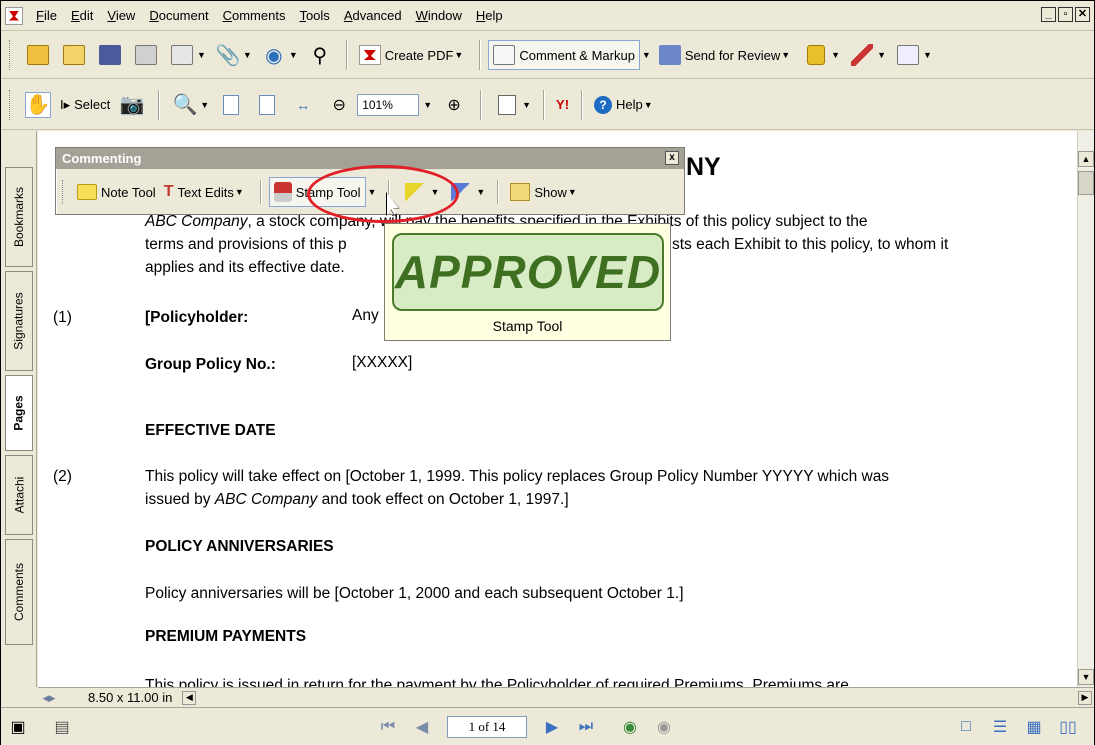  I want to click on effective-date-heading: EFFECTIVE DATE, so click(210, 430).